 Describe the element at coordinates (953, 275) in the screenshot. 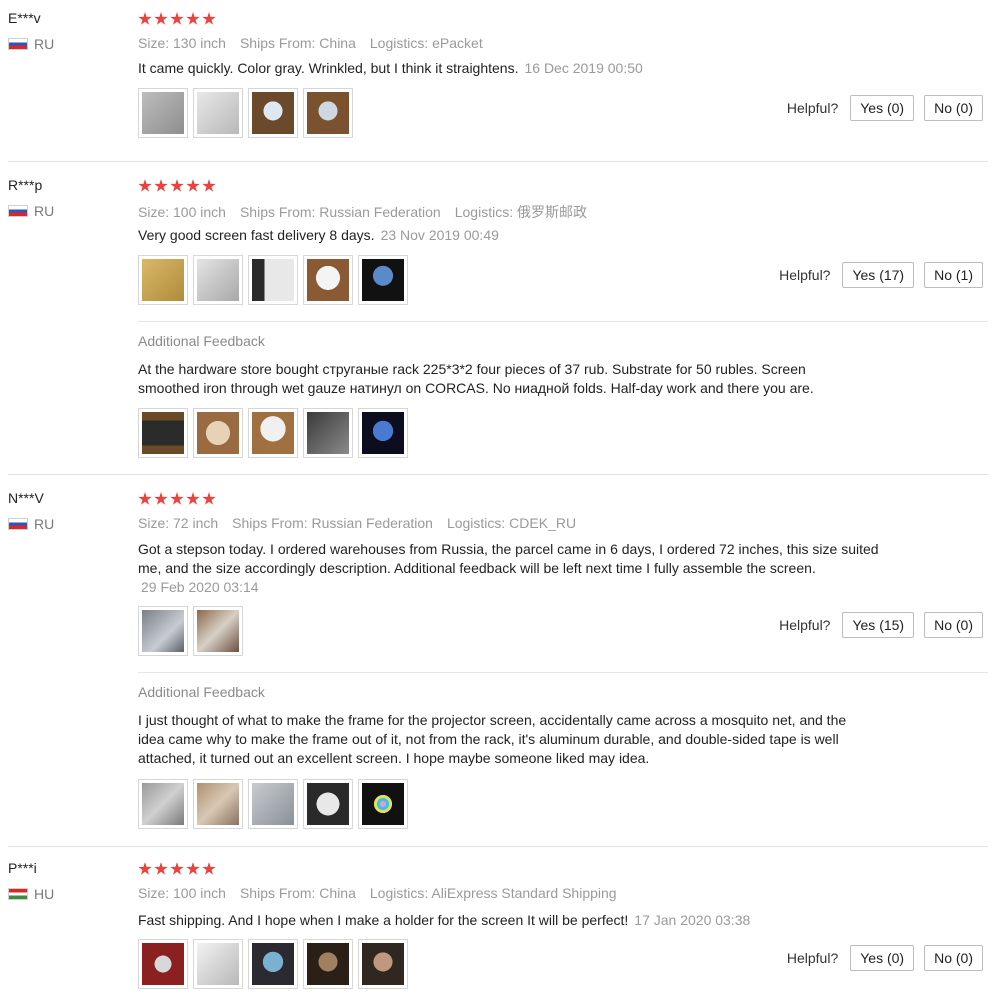

I see `helpful-no-button: No (1)` at that location.